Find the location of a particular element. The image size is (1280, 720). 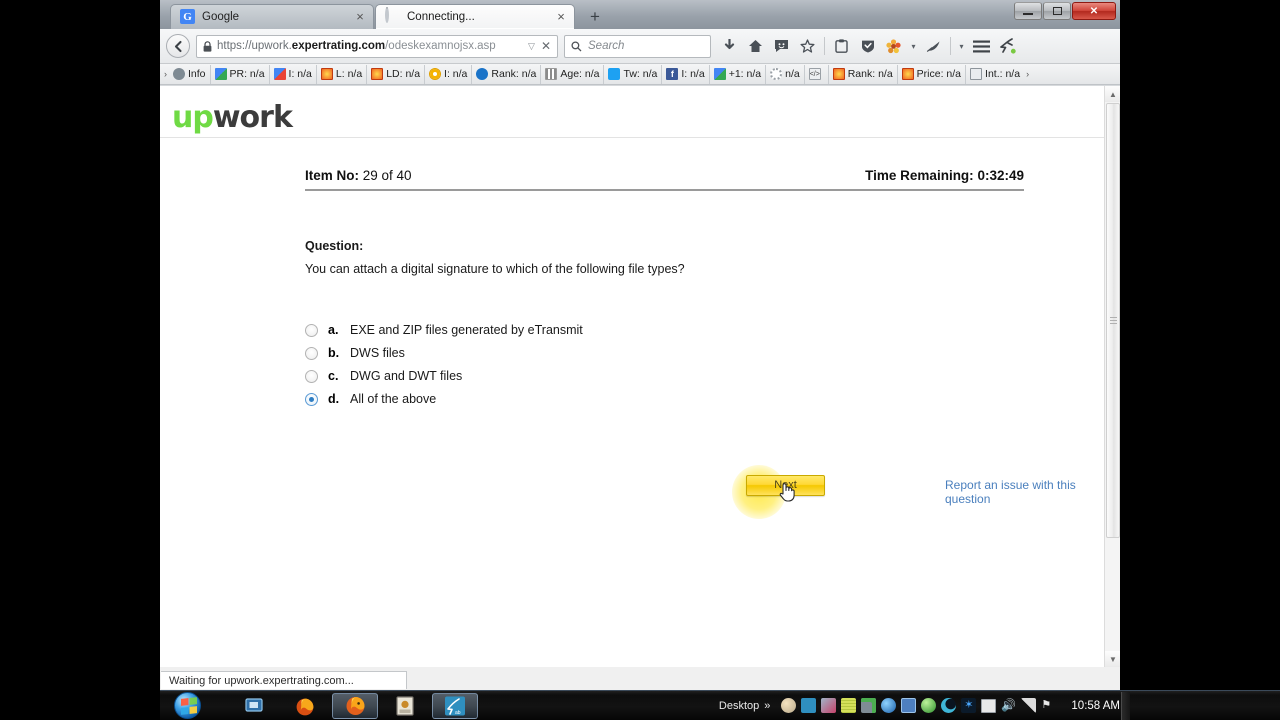

dictionary-icon is located at coordinates (909, 705).